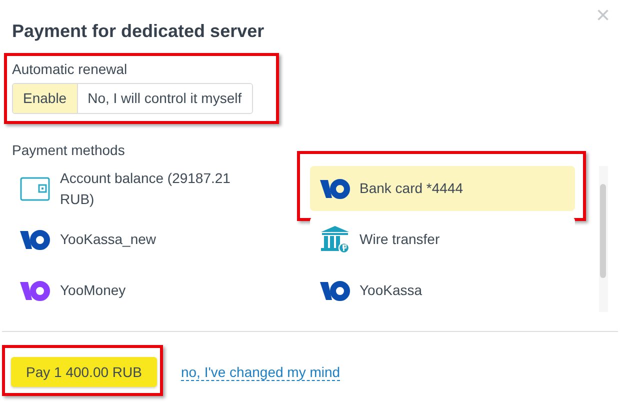  What do you see at coordinates (139, 31) in the screenshot?
I see `dialog-title: Payment for dedicated server` at bounding box center [139, 31].